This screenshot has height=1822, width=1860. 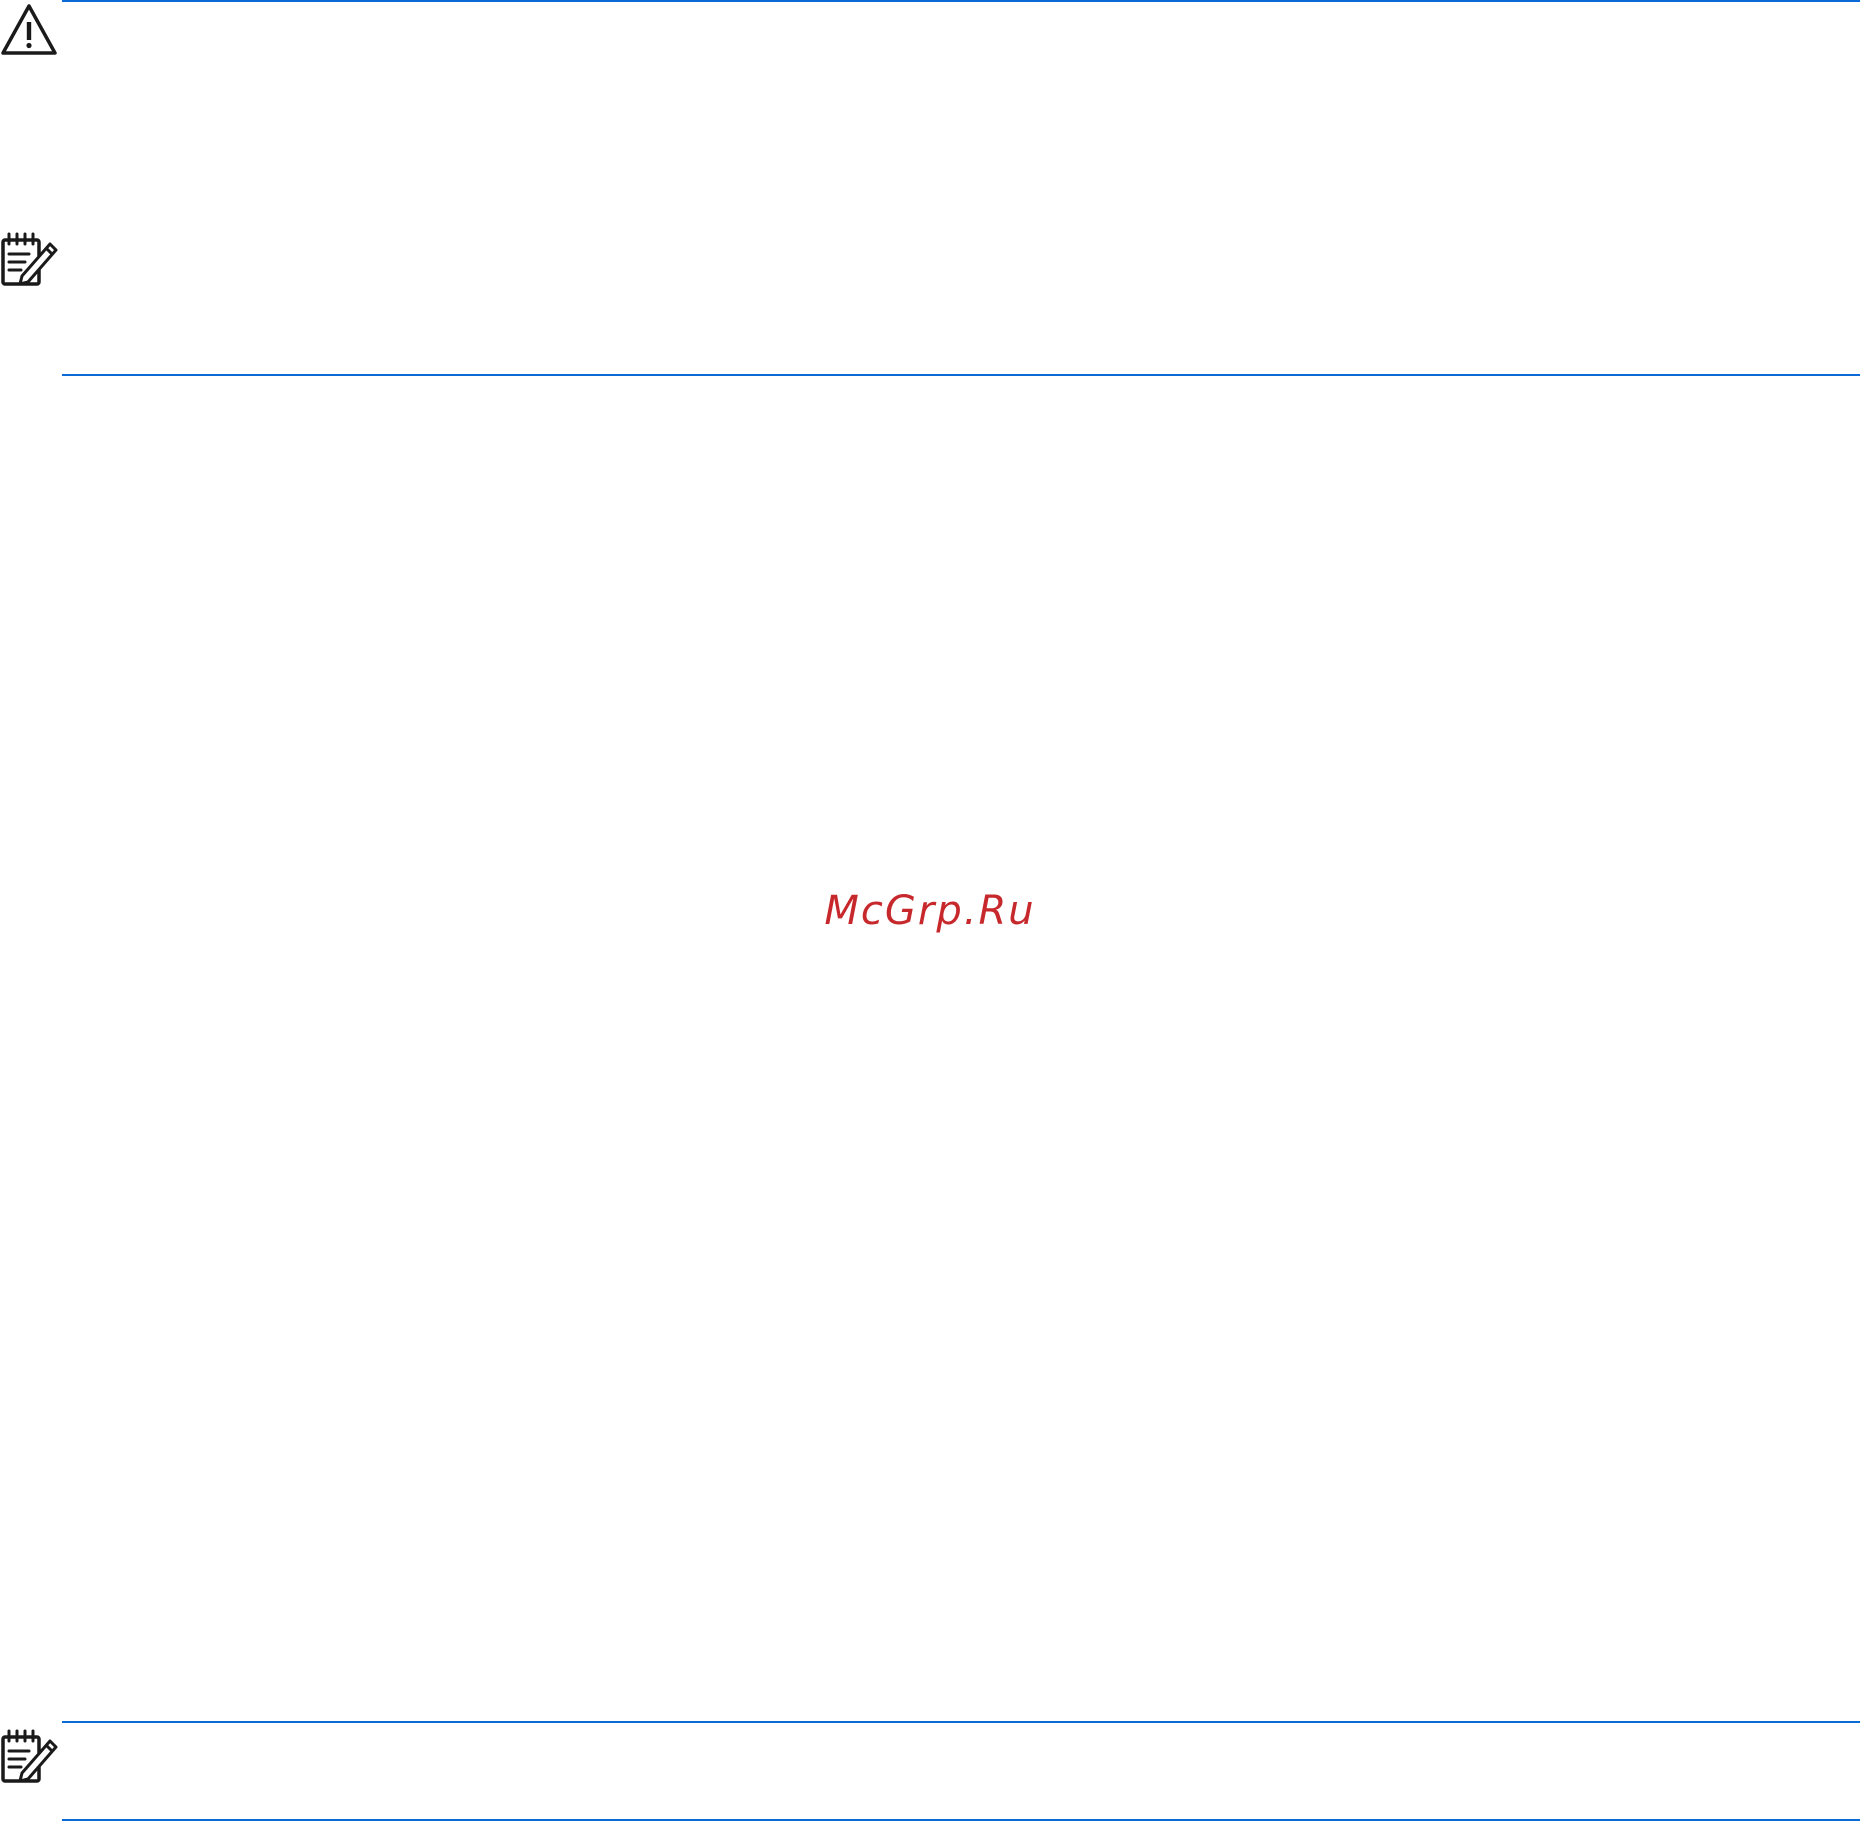 What do you see at coordinates (29, 31) in the screenshot?
I see `warning-triangle-icon` at bounding box center [29, 31].